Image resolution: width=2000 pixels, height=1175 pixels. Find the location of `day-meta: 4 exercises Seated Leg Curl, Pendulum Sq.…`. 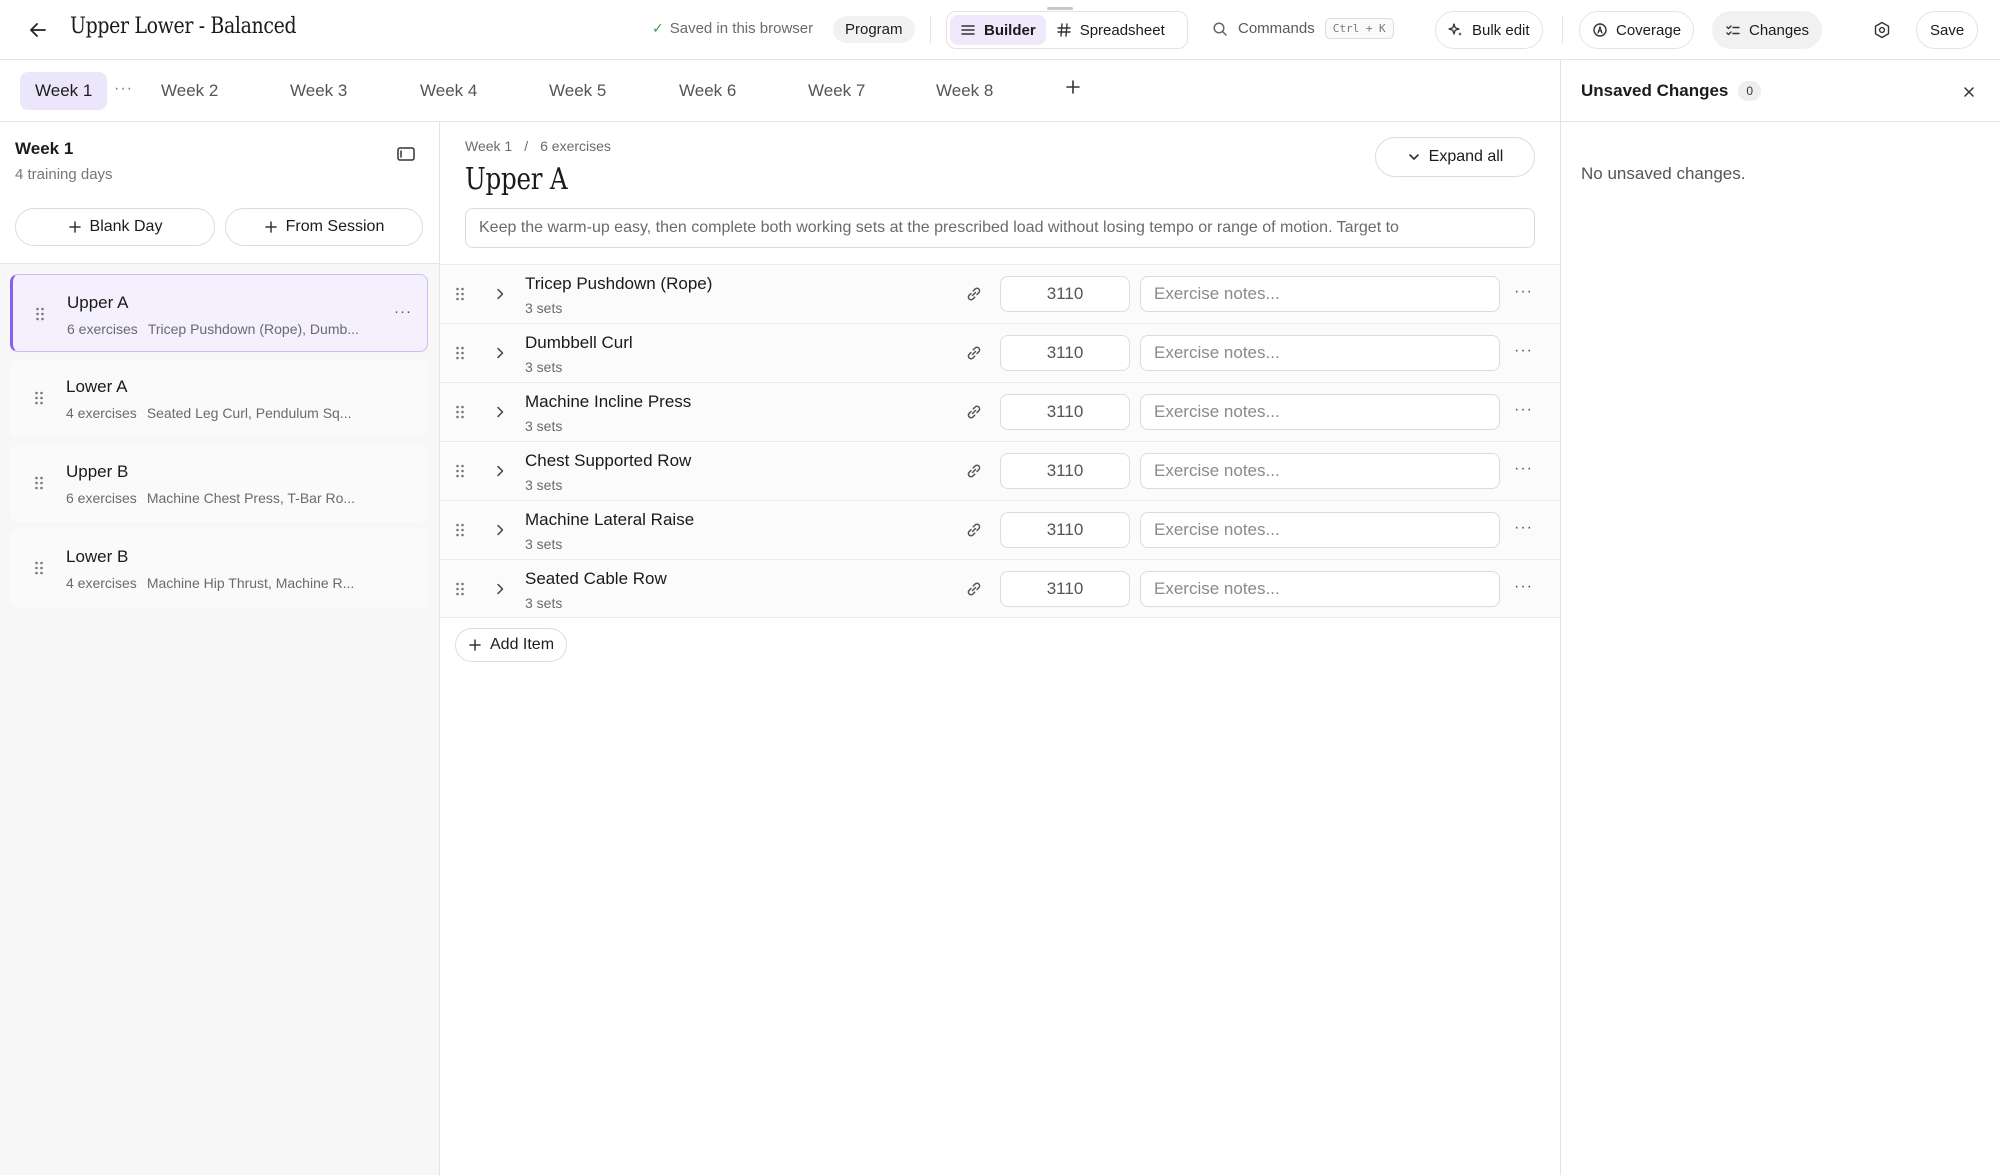

day-meta: 4 exercises Seated Leg Curl, Pendulum Sq.… is located at coordinates (209, 413).